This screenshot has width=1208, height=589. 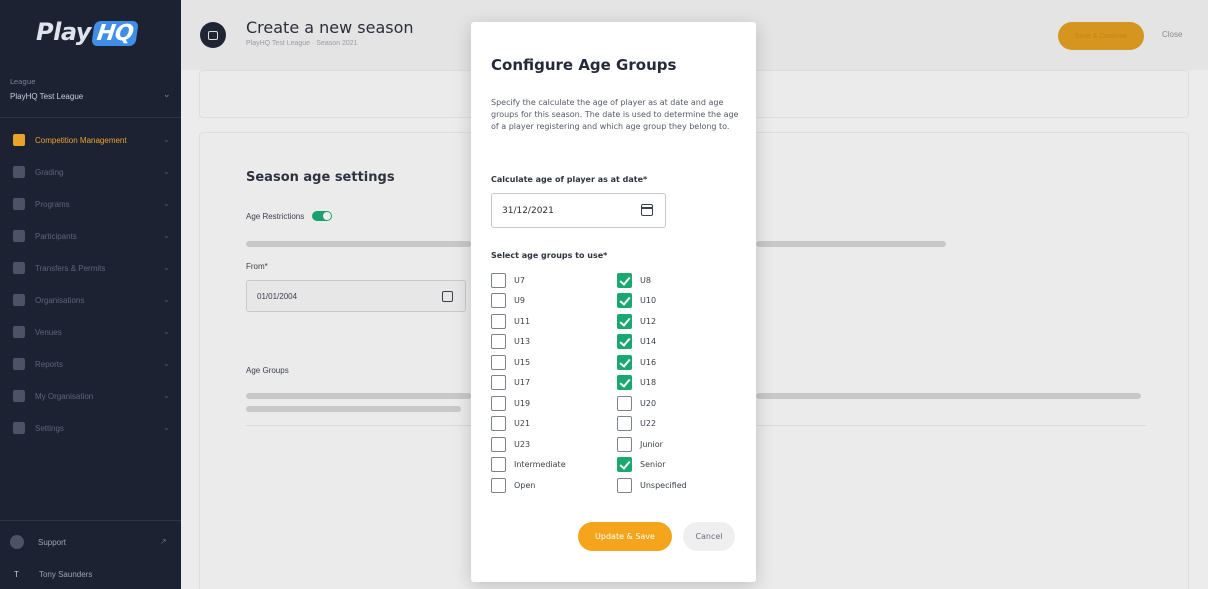 What do you see at coordinates (90, 236) in the screenshot?
I see `sidebar-item: Participants ⌄` at bounding box center [90, 236].